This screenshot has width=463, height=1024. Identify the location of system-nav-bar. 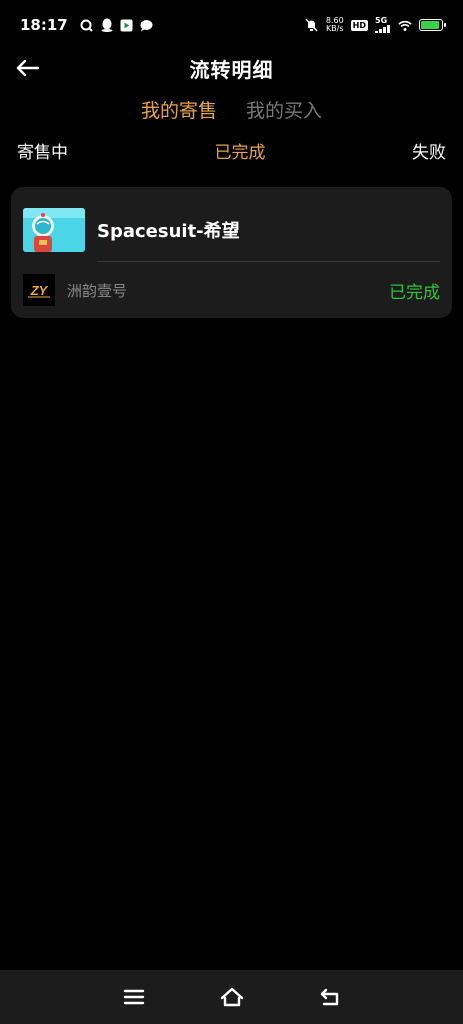
(231, 997).